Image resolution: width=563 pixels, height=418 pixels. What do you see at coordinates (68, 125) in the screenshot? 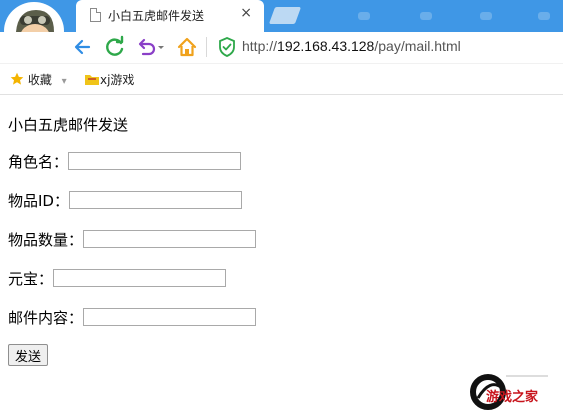
I see `page-title: 小白五虎邮件发送` at bounding box center [68, 125].